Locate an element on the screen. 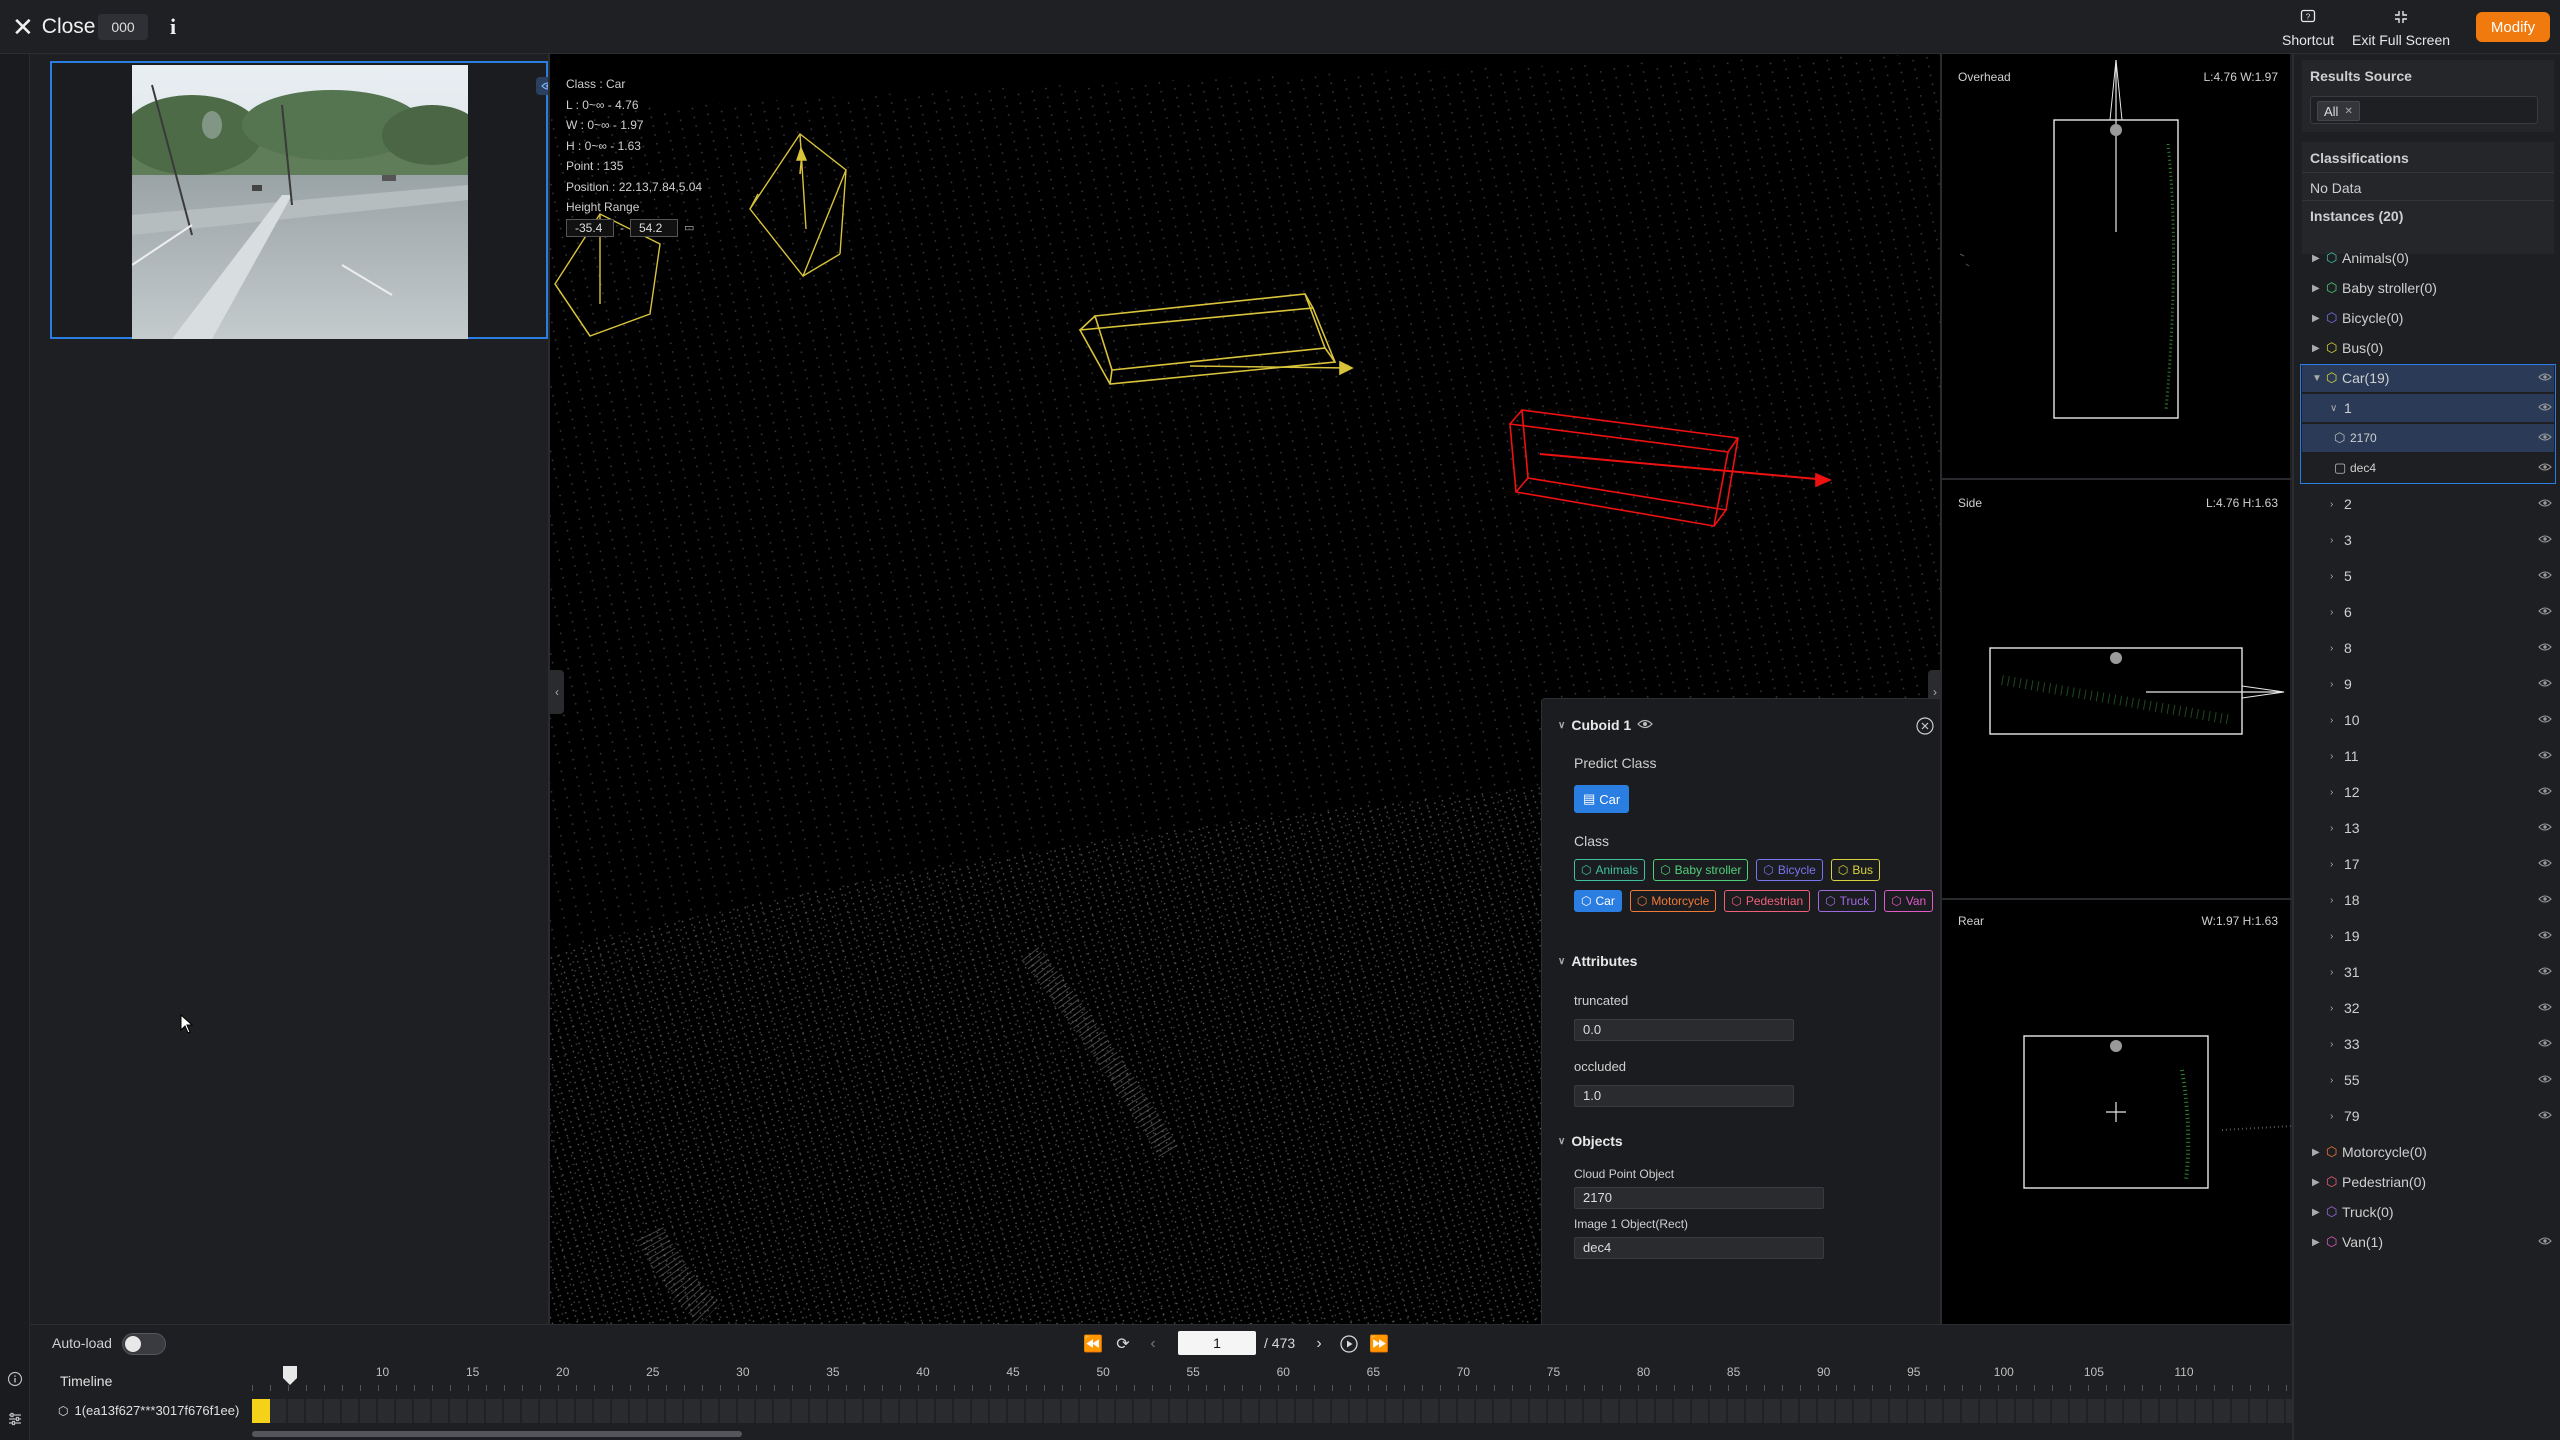  class-tag: ⬡ Animals is located at coordinates (1610, 870).